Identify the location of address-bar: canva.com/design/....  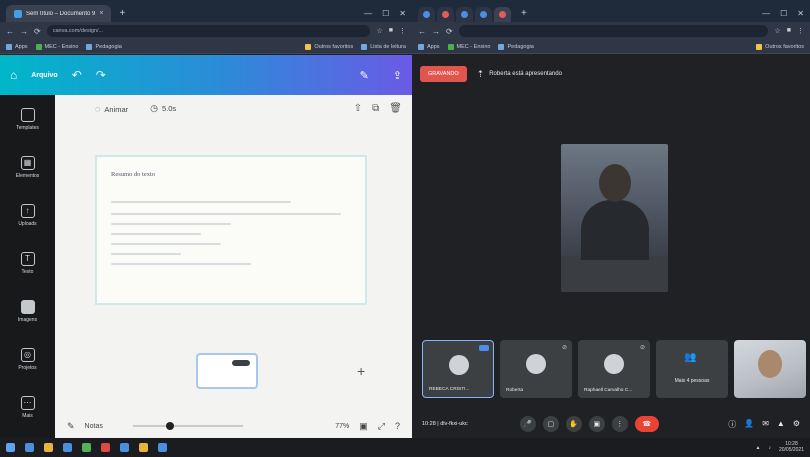
(208, 31).